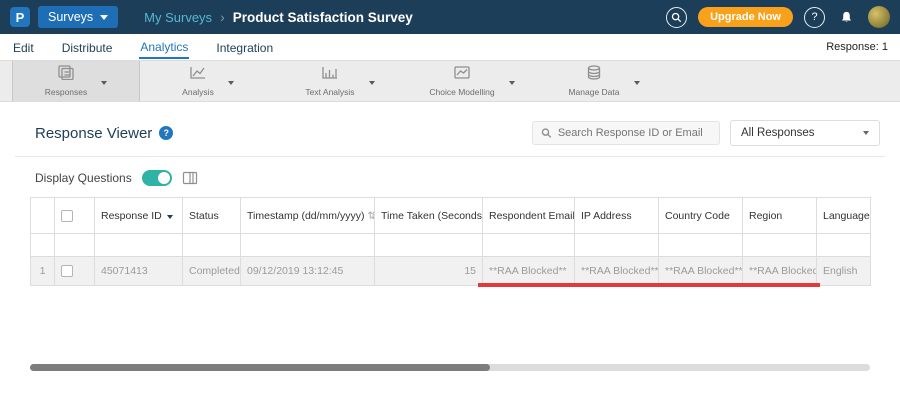  What do you see at coordinates (76, 81) in the screenshot?
I see `toolbar-item-responses: Responses` at bounding box center [76, 81].